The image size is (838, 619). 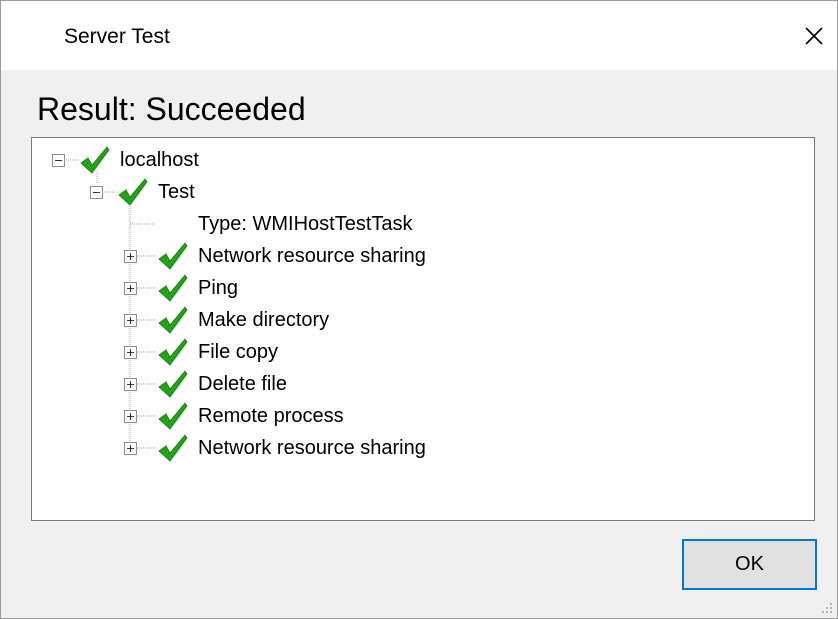 I want to click on tree-node-label: localhost, so click(x=159, y=160).